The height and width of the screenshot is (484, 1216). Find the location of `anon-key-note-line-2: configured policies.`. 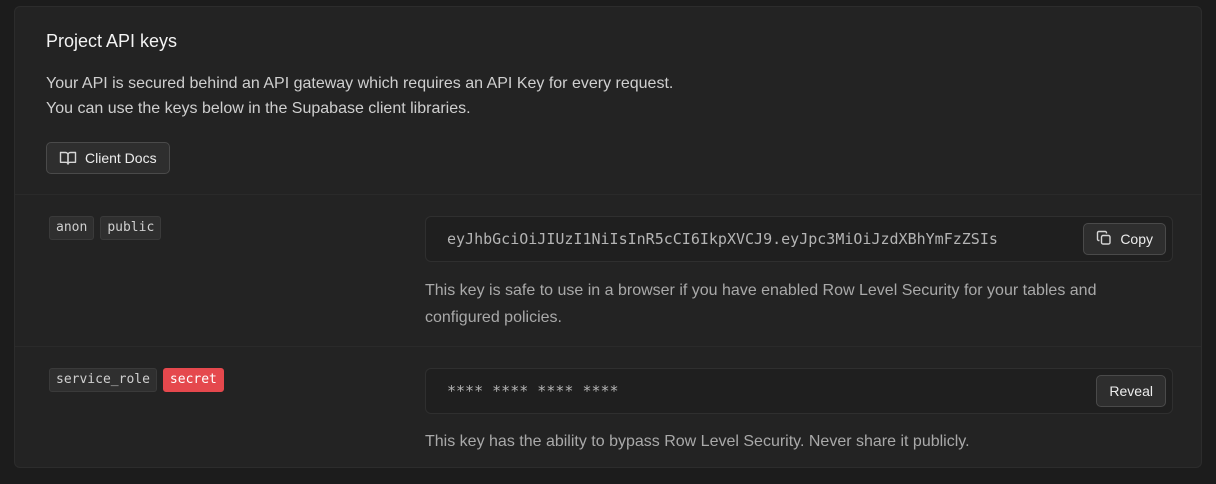

anon-key-note-line-2: configured policies. is located at coordinates (493, 317).